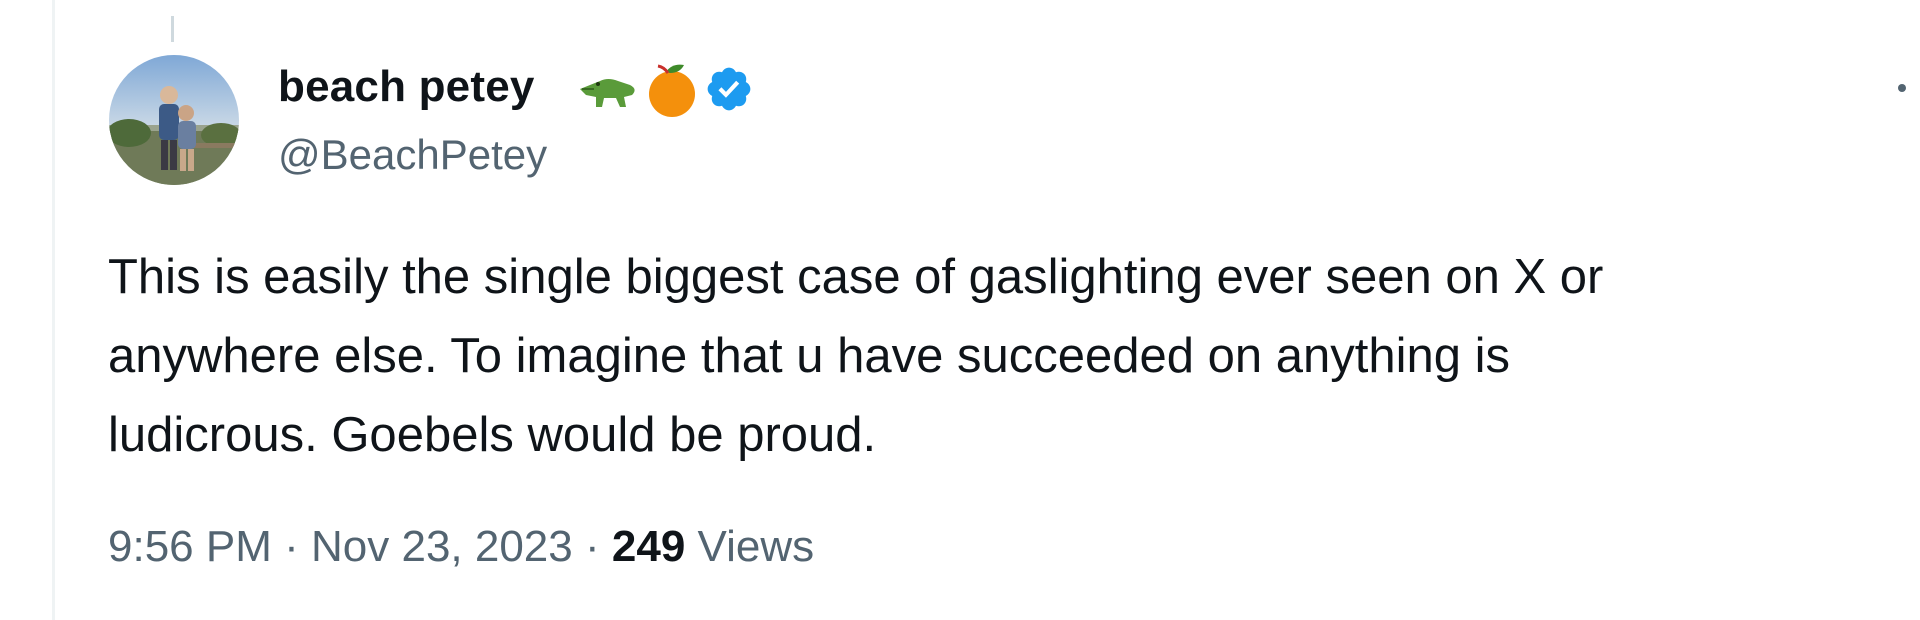 The width and height of the screenshot is (1920, 620). I want to click on thread-connector-line, so click(172, 29).